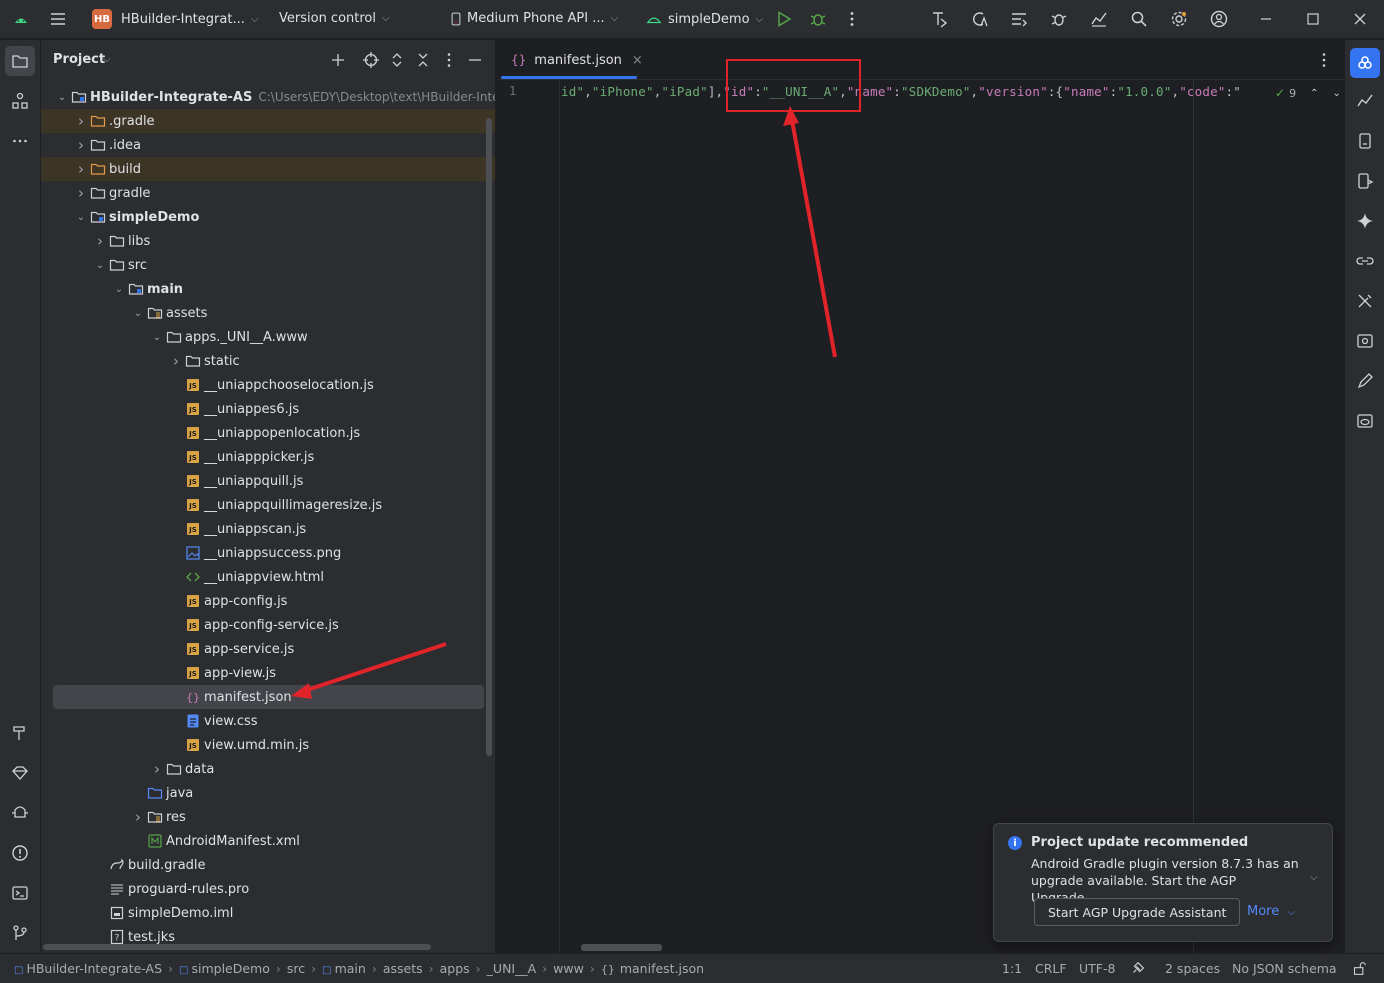 The height and width of the screenshot is (983, 1384). What do you see at coordinates (301, 691) in the screenshot?
I see `annotation-arrowhead-tree` at bounding box center [301, 691].